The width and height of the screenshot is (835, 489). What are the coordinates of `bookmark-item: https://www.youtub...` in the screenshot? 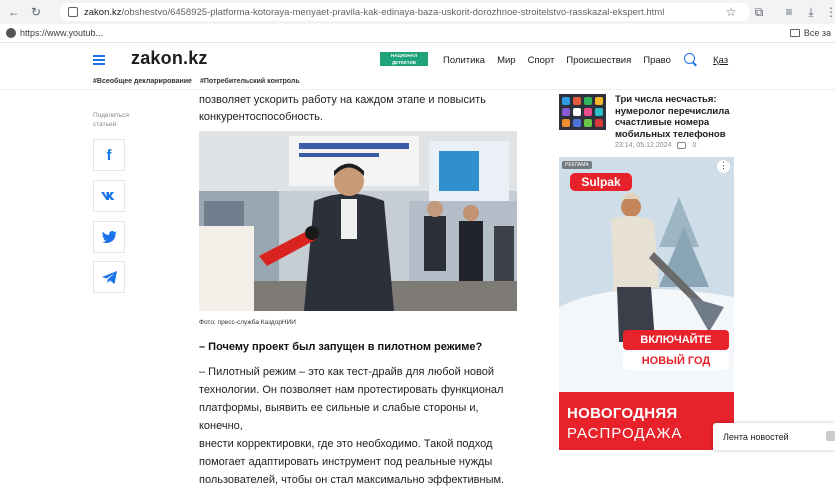 It's located at (61, 33).